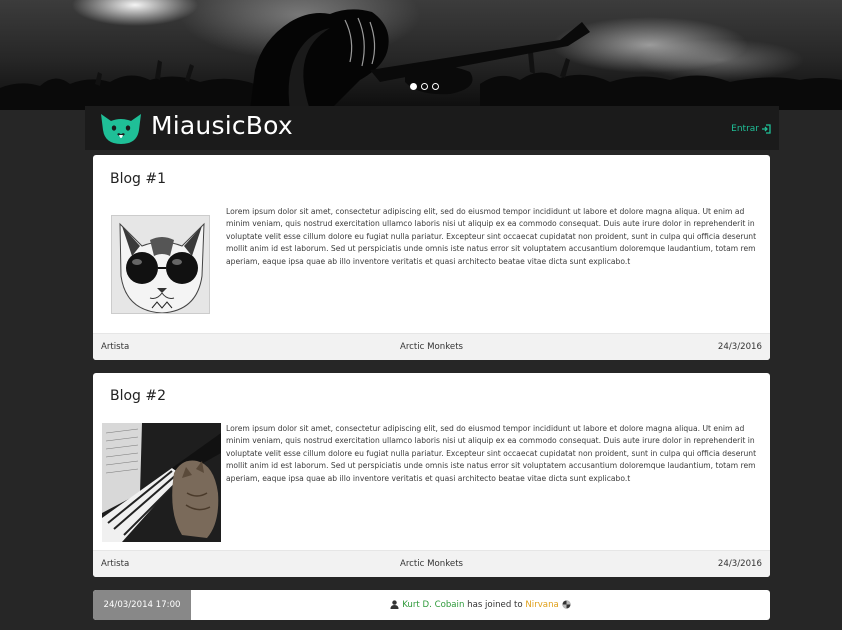 This screenshot has width=842, height=630. I want to click on brand-name: MiausicBox, so click(222, 126).